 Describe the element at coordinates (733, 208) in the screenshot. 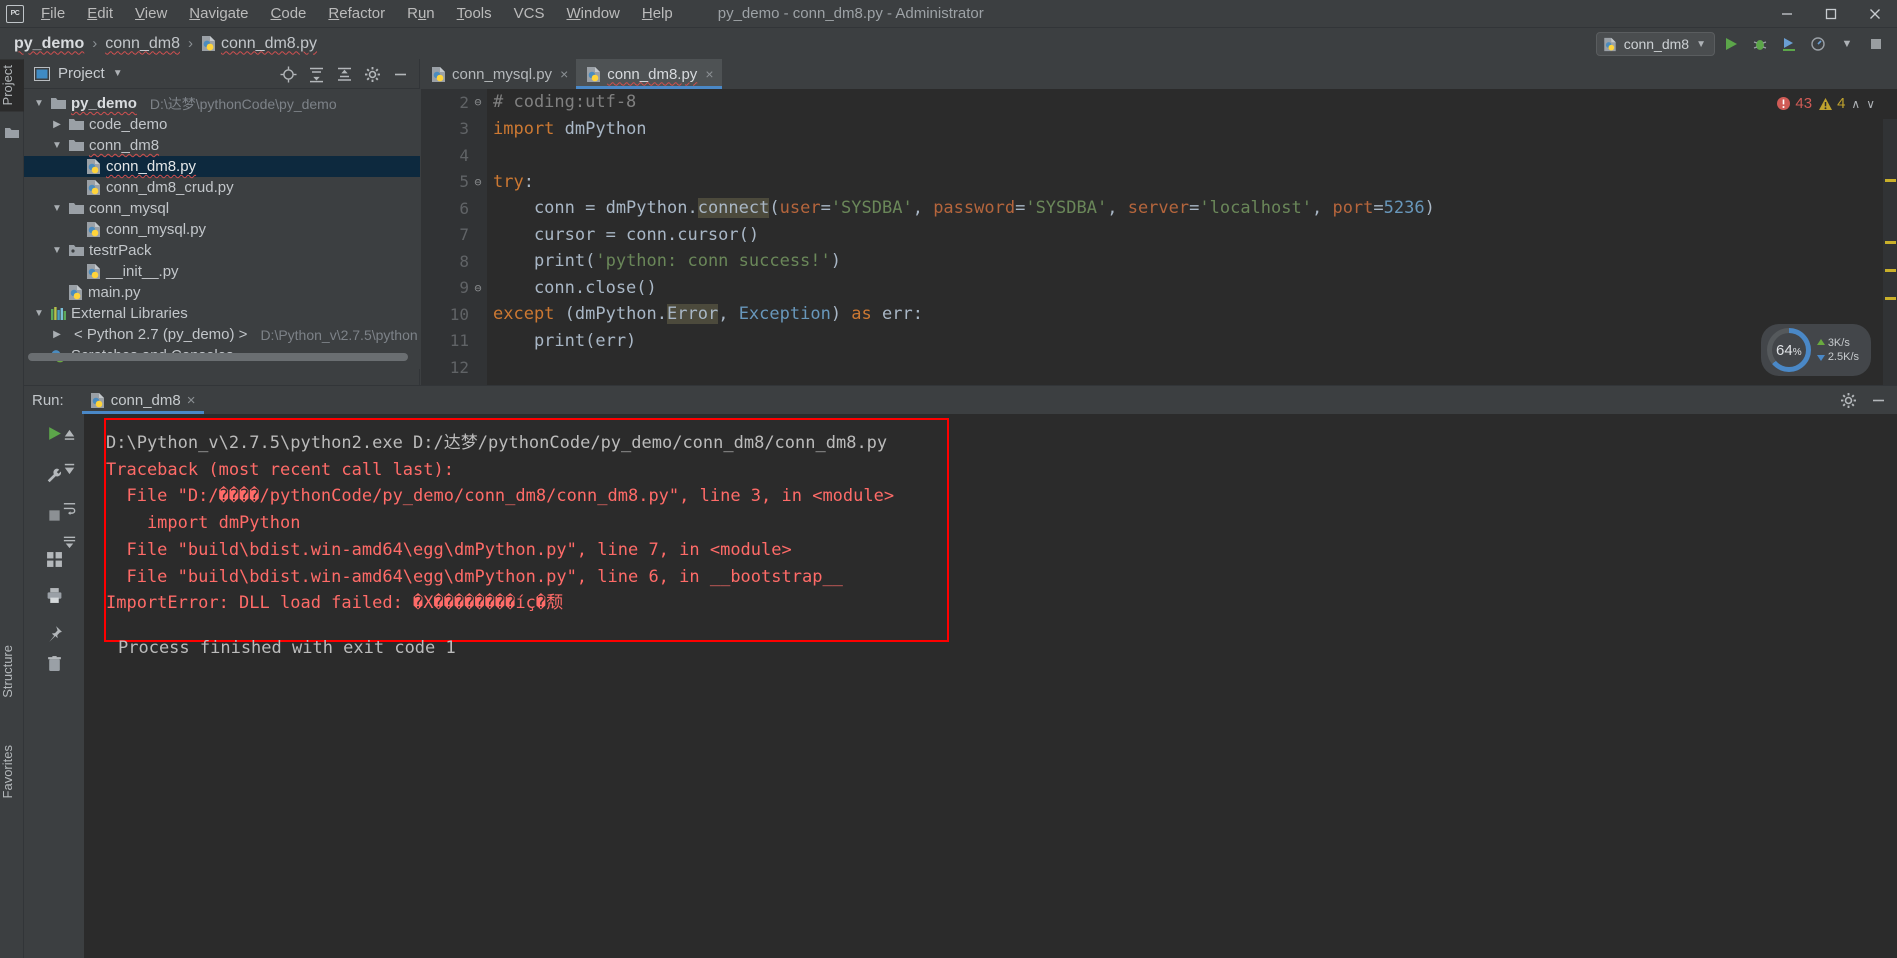

I see `code-identifier-connect: connect` at that location.